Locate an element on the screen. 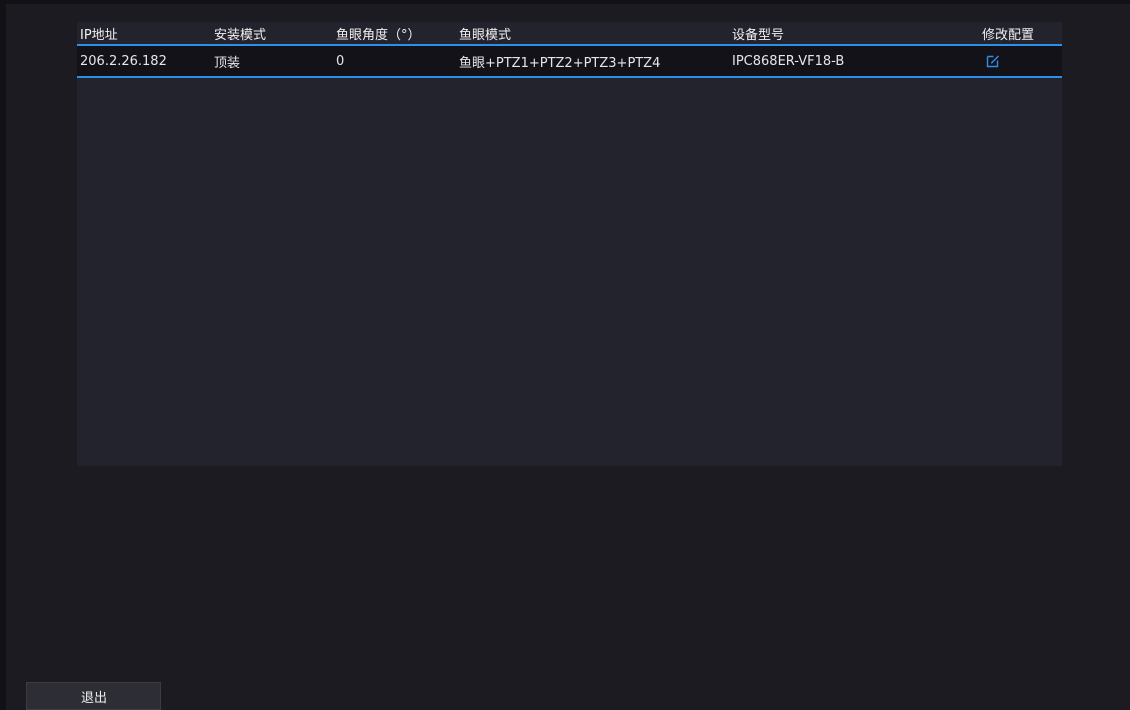 Image resolution: width=1130 pixels, height=710 pixels. exit-button: 退出 is located at coordinates (93, 696).